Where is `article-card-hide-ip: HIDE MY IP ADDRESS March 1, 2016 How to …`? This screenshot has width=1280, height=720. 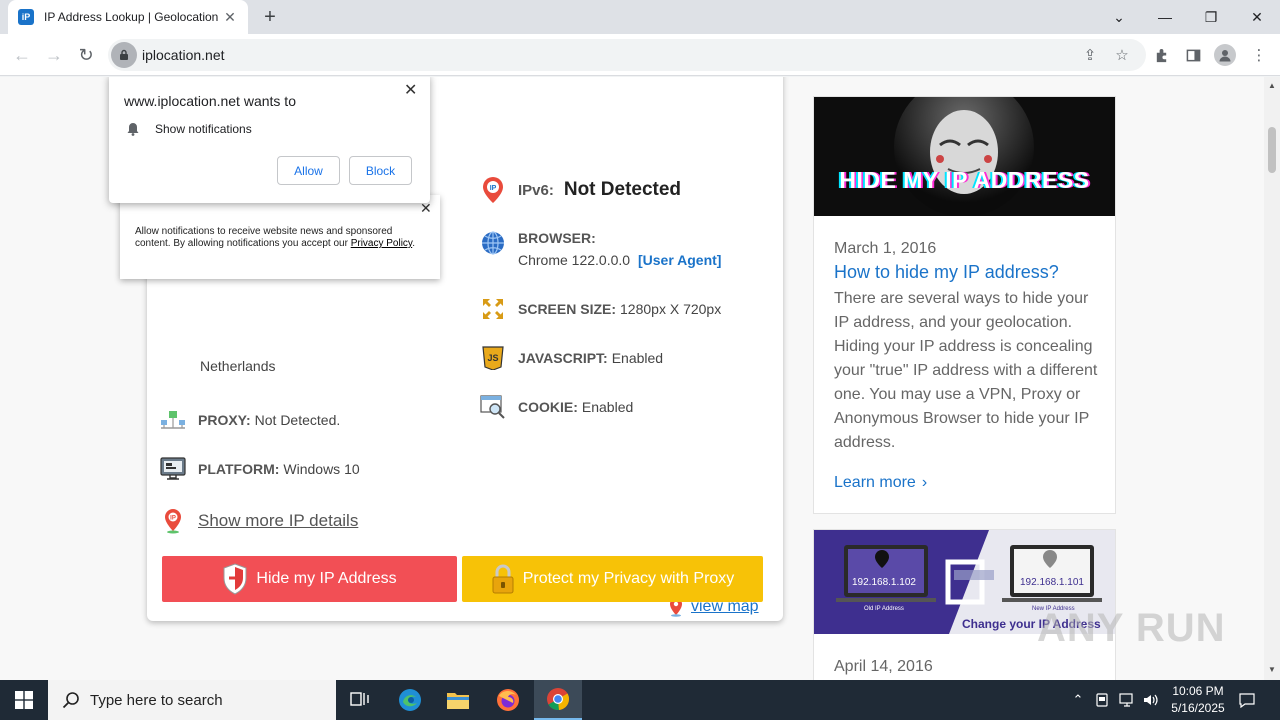 article-card-hide-ip: HIDE MY IP ADDRESS March 1, 2016 How to … is located at coordinates (964, 305).